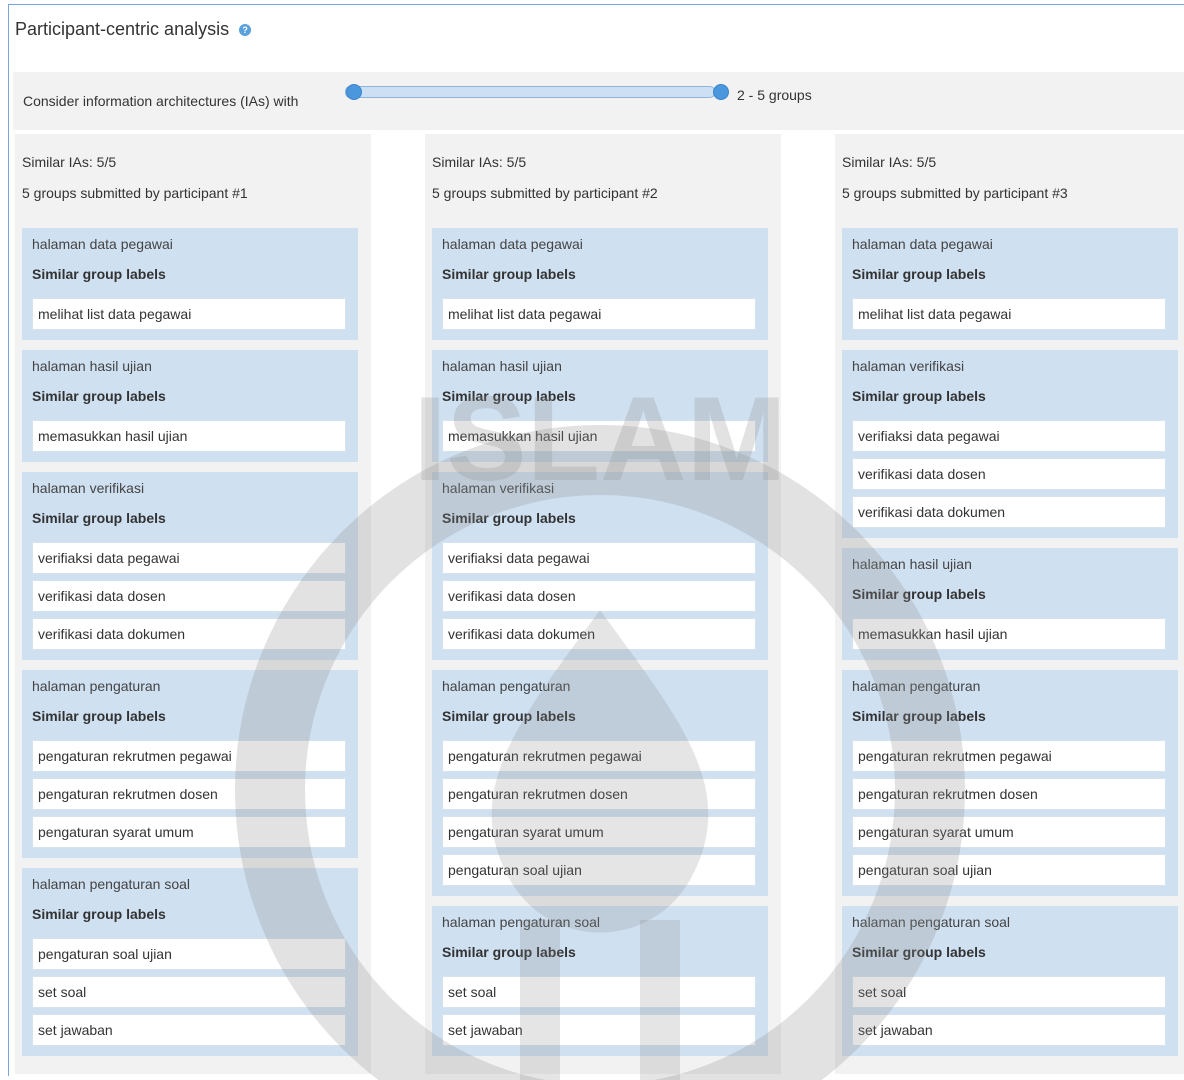 This screenshot has width=1184, height=1080. Describe the element at coordinates (135, 193) in the screenshot. I see `participant-submission: 5 groups submitted by participant #1` at that location.